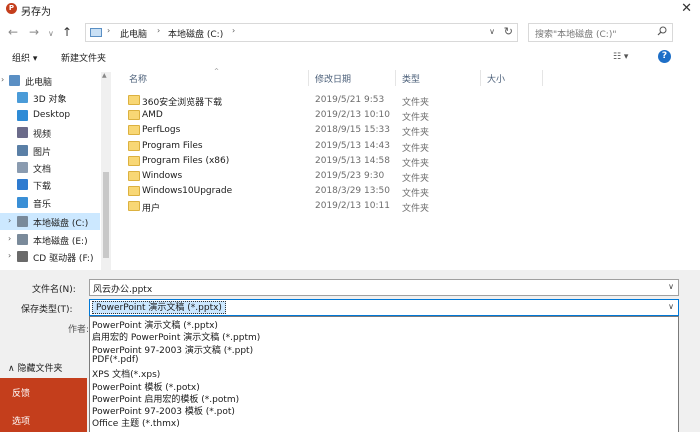 The width and height of the screenshot is (700, 432). What do you see at coordinates (138, 78) in the screenshot?
I see `column-header-name: 名称` at bounding box center [138, 78].